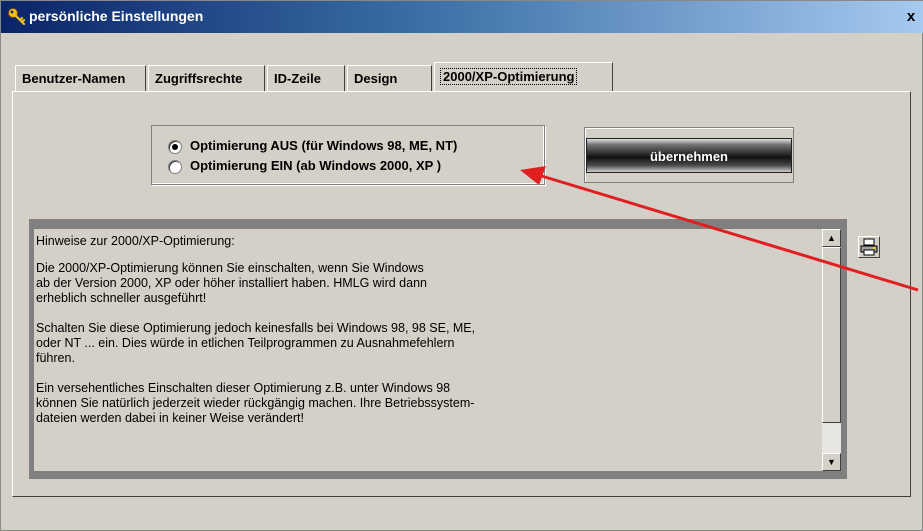  I want to click on window-title: persönliche Einstellungen, so click(116, 16).